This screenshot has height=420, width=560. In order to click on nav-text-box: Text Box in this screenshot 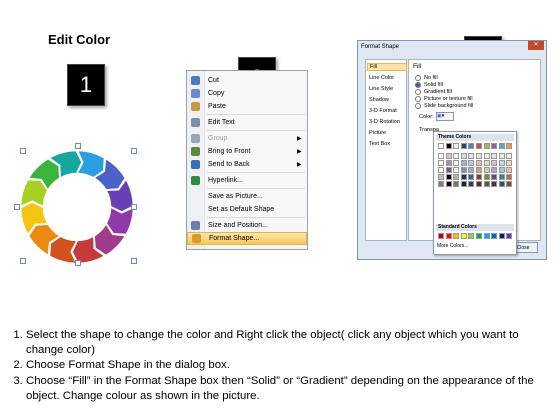, I will do `click(379, 144)`.